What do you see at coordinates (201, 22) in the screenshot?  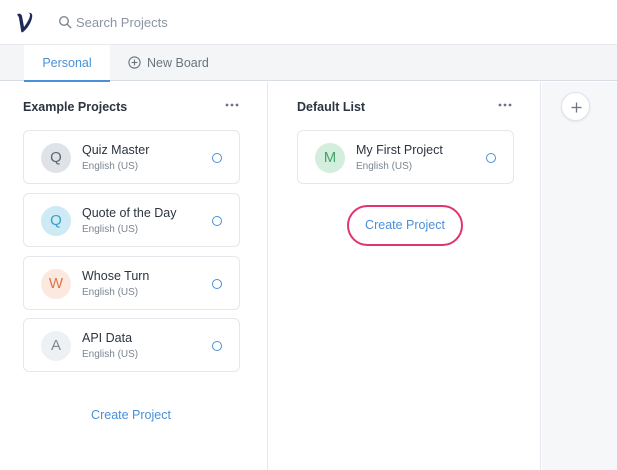 I see `search-input` at bounding box center [201, 22].